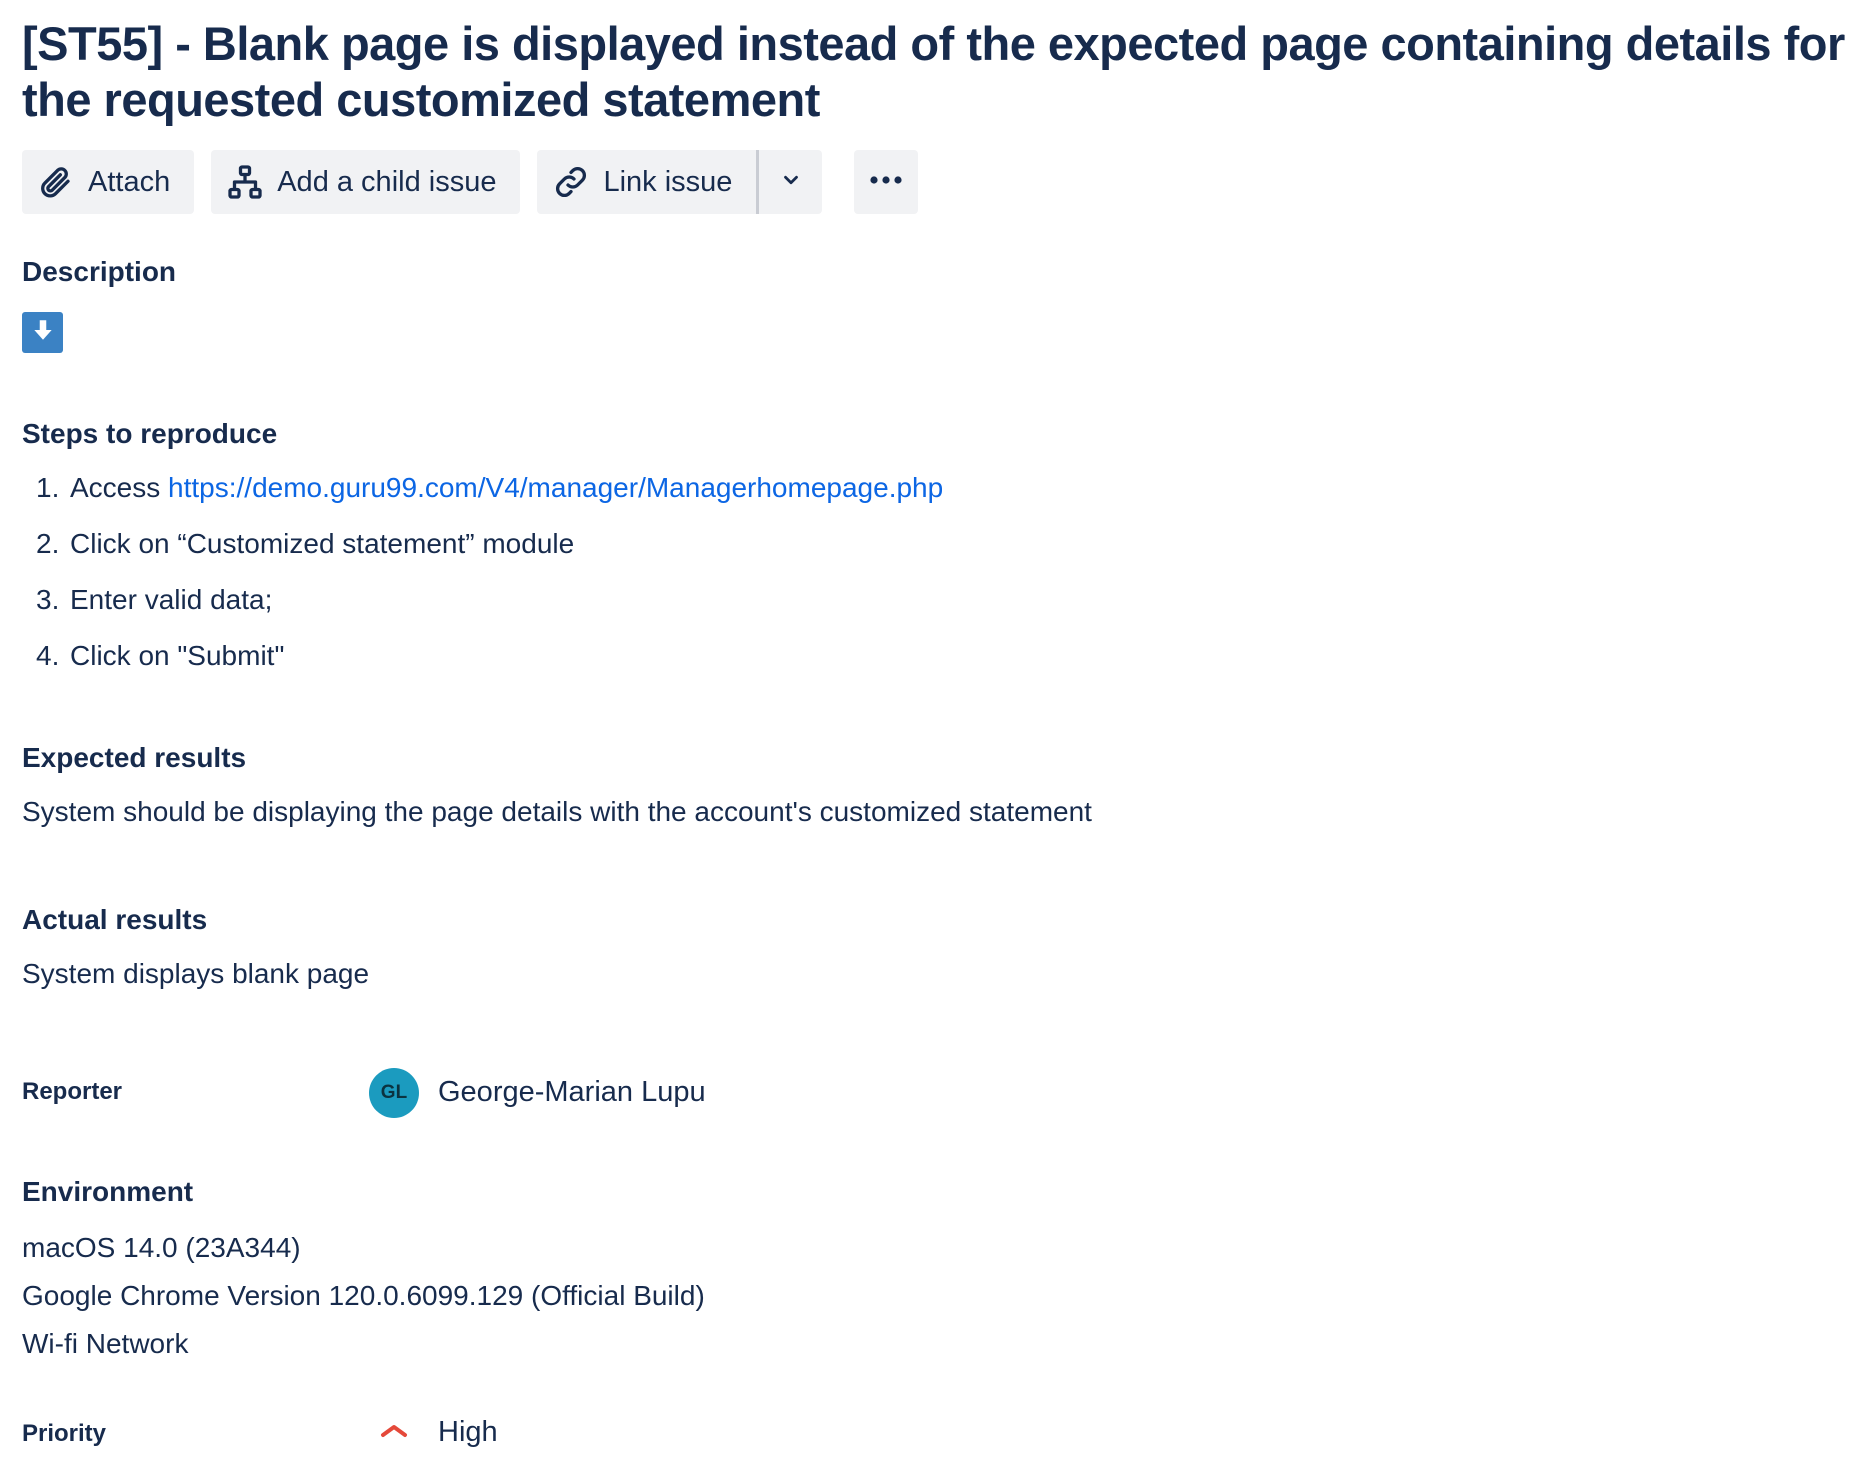 The width and height of the screenshot is (1874, 1478). I want to click on environment-heading: Environment, so click(108, 1191).